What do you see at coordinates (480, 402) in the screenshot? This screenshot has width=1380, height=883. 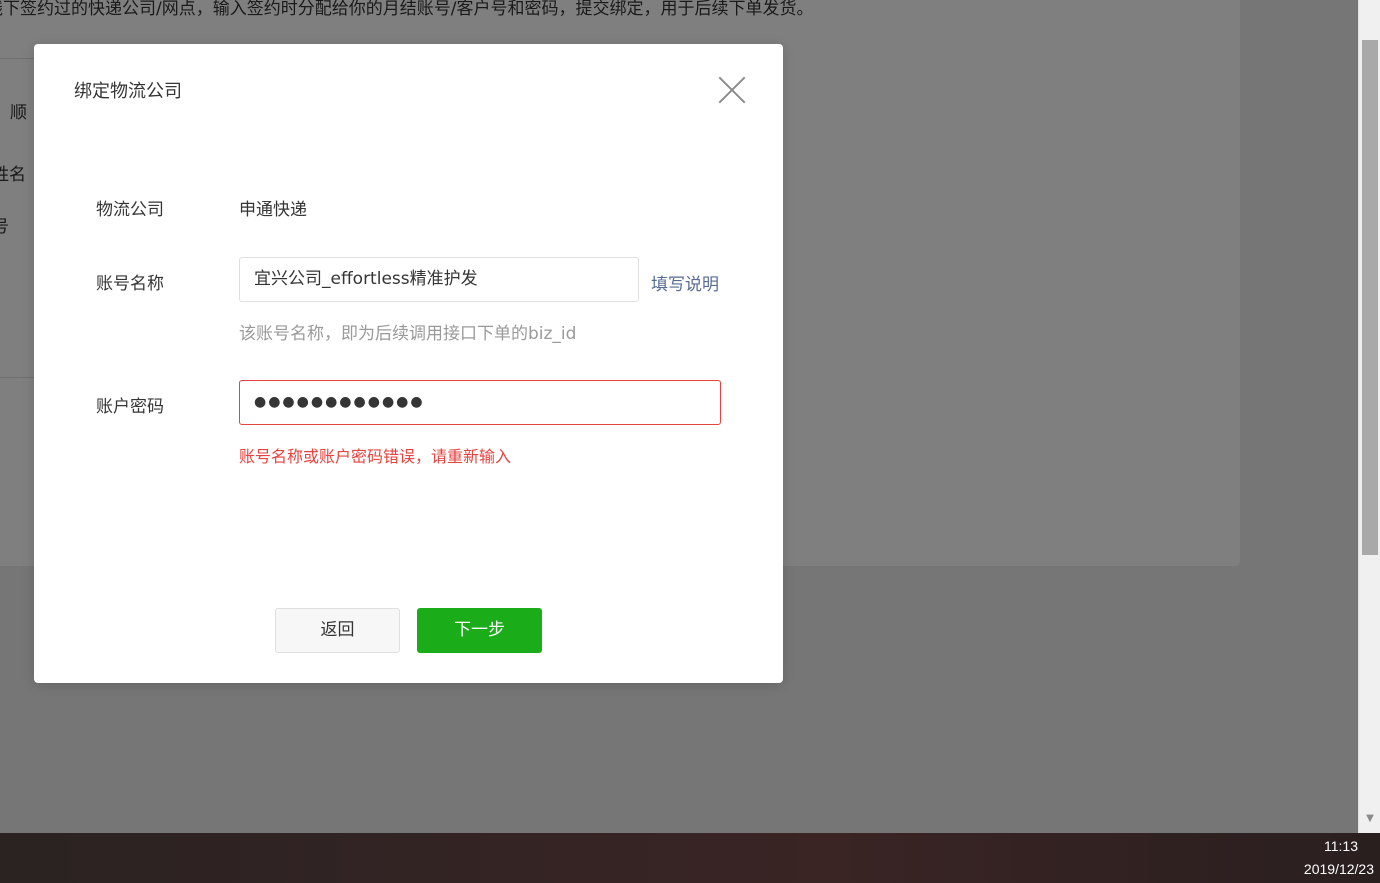 I see `password-input: ●●●●●●●●●●●●` at bounding box center [480, 402].